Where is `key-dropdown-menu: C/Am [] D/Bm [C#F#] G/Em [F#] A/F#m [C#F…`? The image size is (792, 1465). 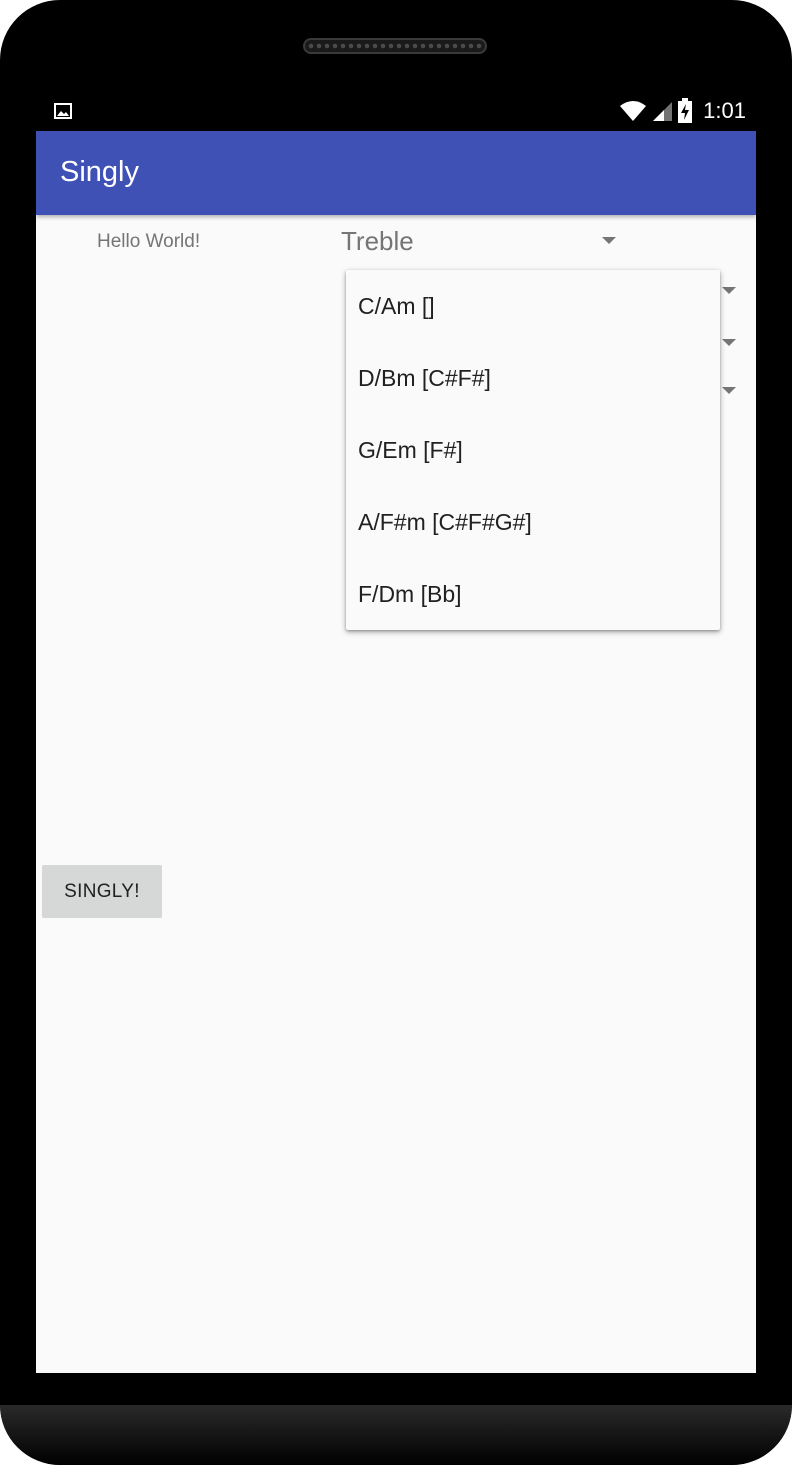 key-dropdown-menu: C/Am [] D/Bm [C#F#] G/Em [F#] A/F#m [C#F… is located at coordinates (533, 450).